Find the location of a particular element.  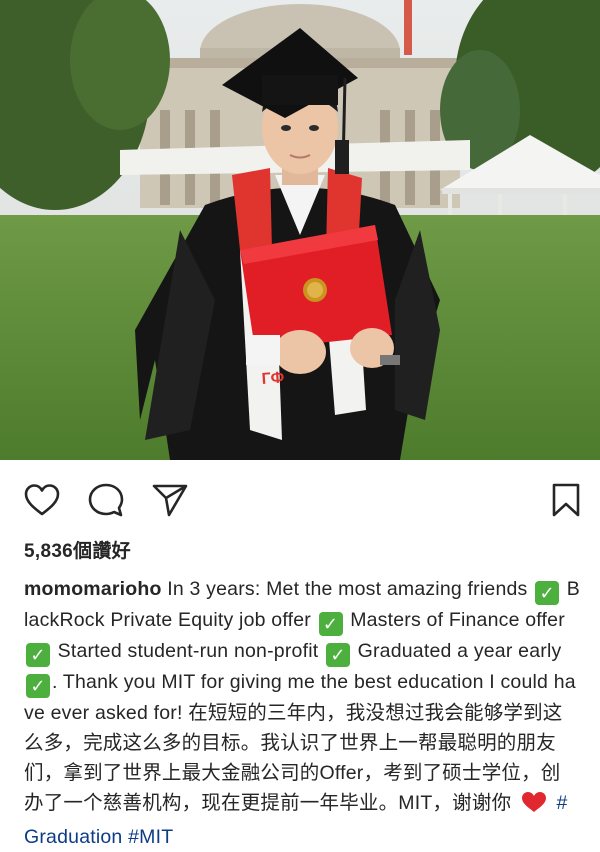

hashtag-link: #MIT is located at coordinates (150, 837).